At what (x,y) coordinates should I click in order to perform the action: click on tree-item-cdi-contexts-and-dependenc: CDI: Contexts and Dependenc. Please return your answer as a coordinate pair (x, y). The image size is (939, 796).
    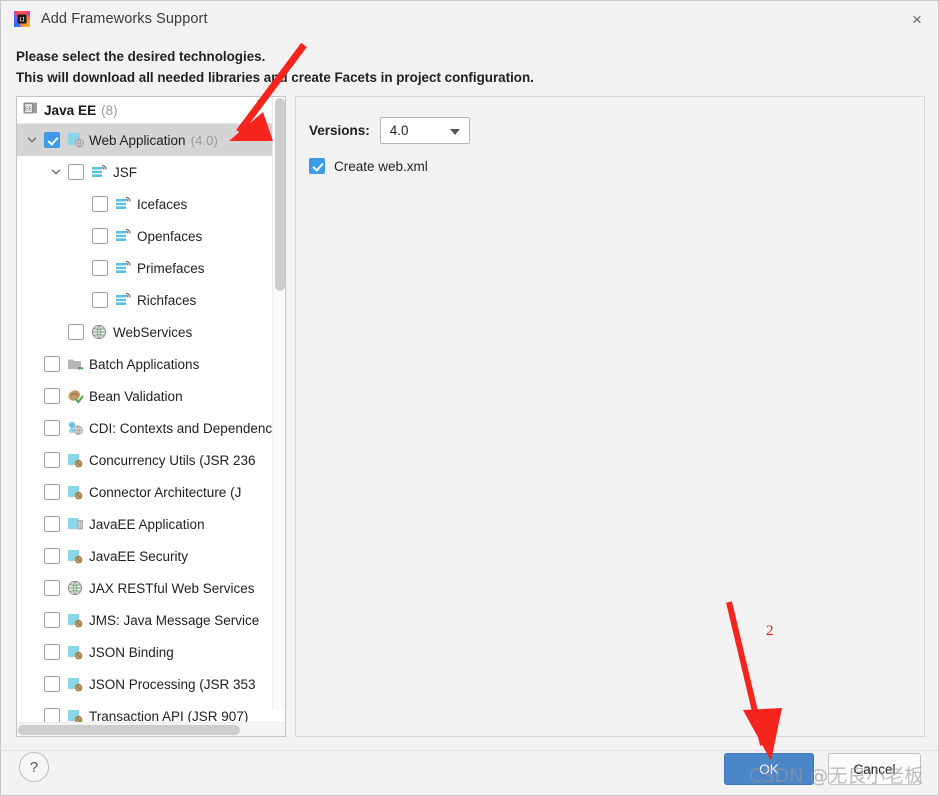
    Looking at the image, I should click on (151, 428).